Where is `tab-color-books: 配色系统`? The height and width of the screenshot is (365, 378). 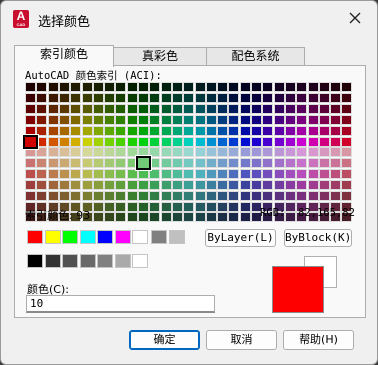 tab-color-books: 配色系统 is located at coordinates (255, 56).